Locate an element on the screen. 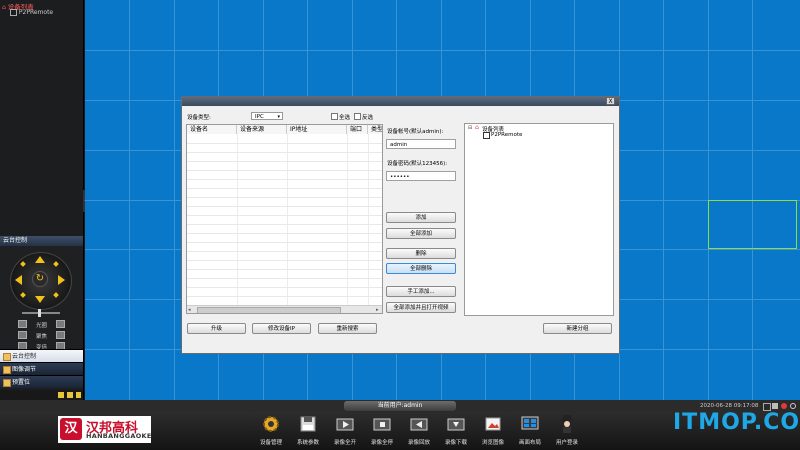 The height and width of the screenshot is (450, 800). dialog-title-bar is located at coordinates (400, 101).